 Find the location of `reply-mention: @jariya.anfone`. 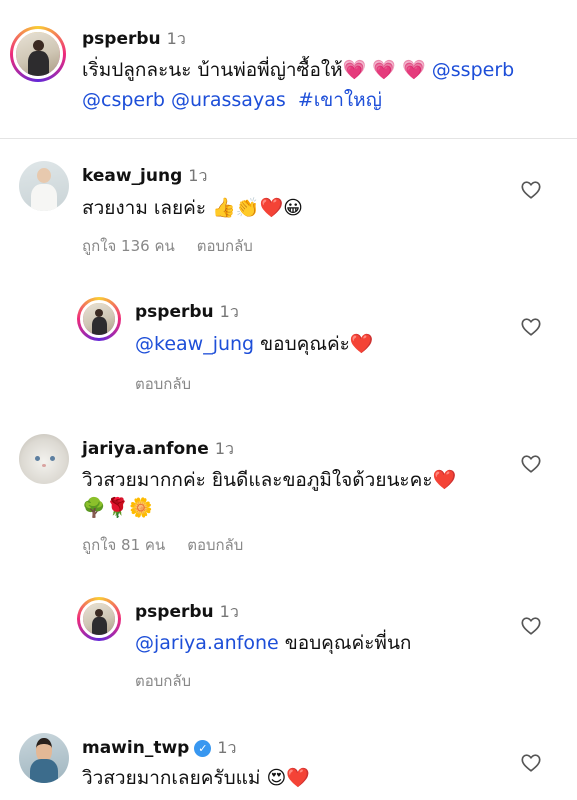

reply-mention: @jariya.anfone is located at coordinates (207, 643).